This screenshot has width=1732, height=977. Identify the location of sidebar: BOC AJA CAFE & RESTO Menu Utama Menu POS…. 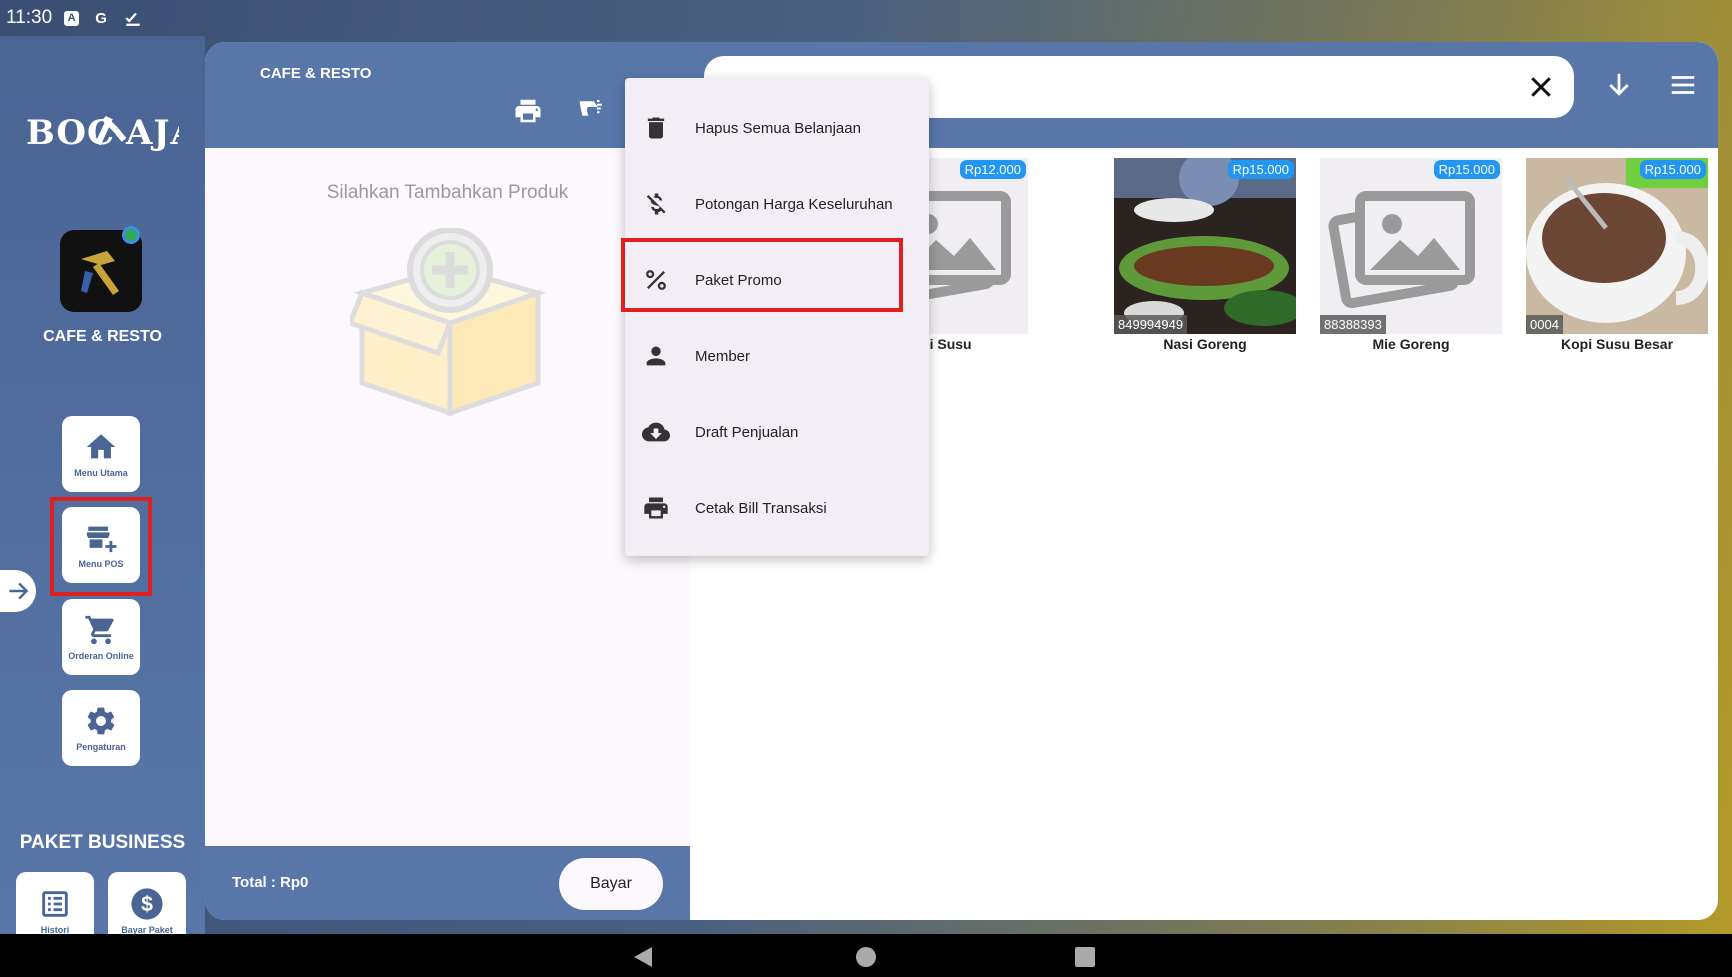
(102, 493).